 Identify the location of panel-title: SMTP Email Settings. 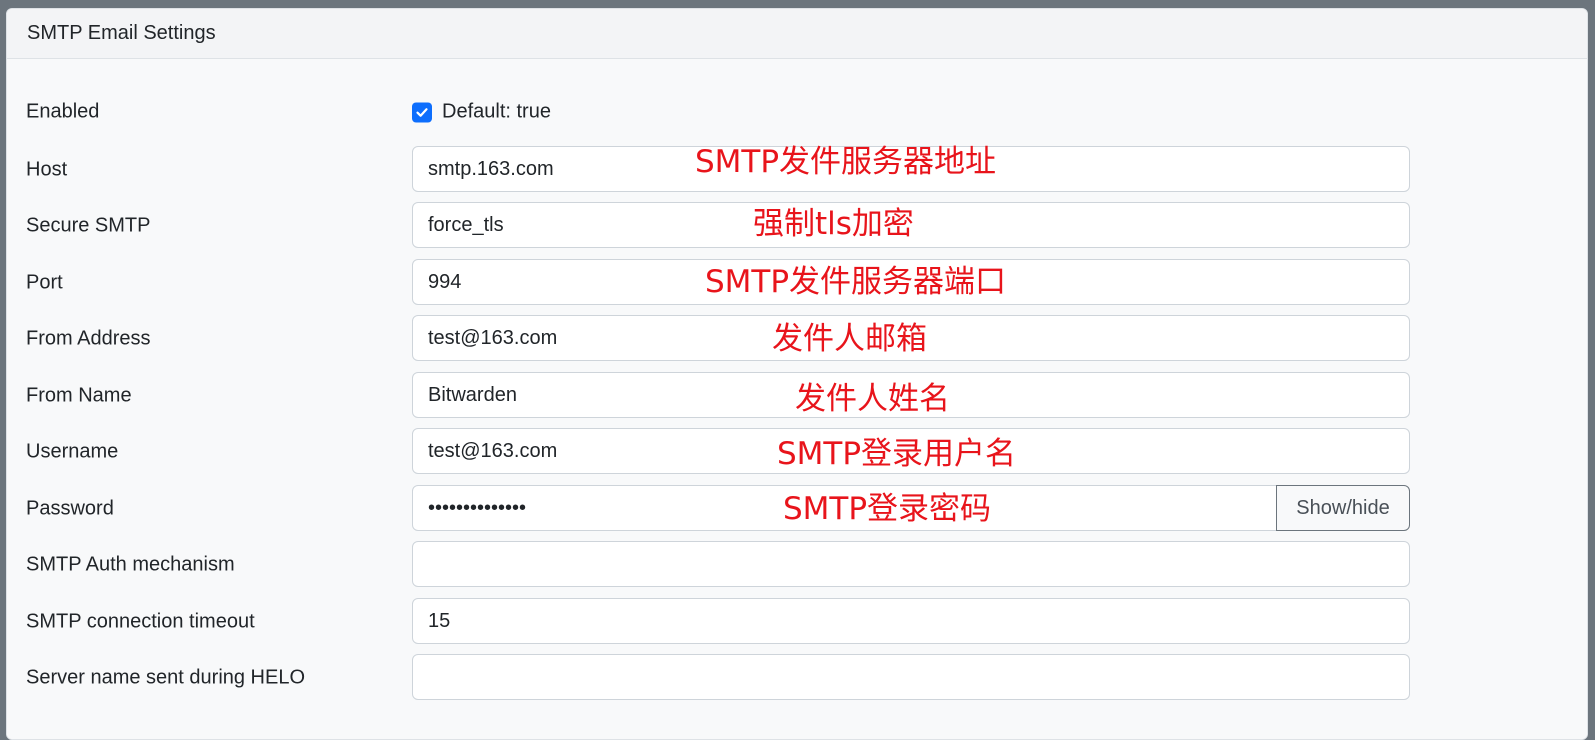
(797, 34).